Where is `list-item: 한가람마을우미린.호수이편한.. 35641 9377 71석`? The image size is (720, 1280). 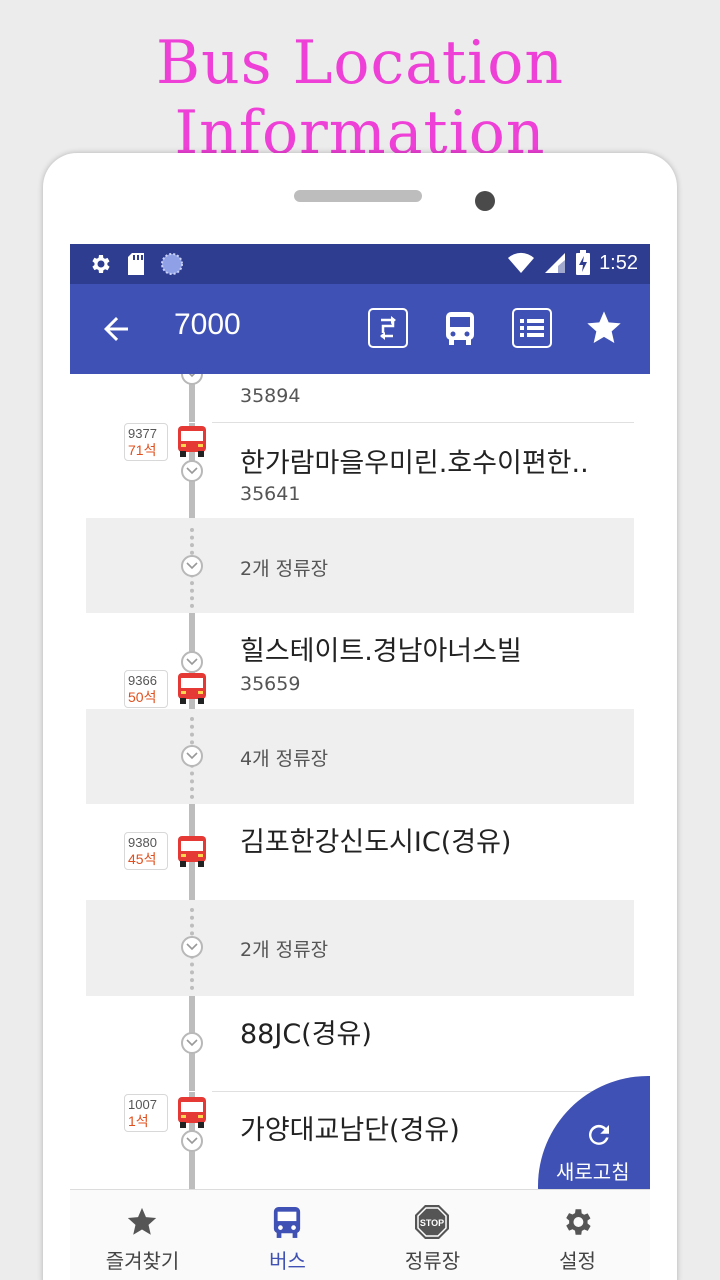 list-item: 한가람마을우미린.호수이편한.. 35641 9377 71석 is located at coordinates (360, 470).